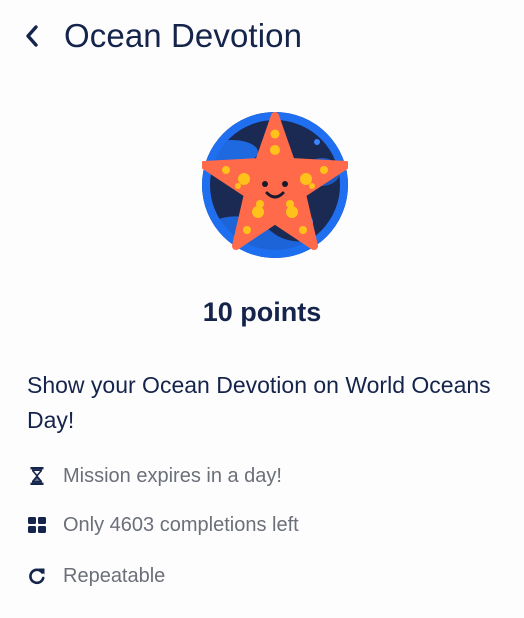 The height and width of the screenshot is (618, 524). I want to click on back-button, so click(37, 36).